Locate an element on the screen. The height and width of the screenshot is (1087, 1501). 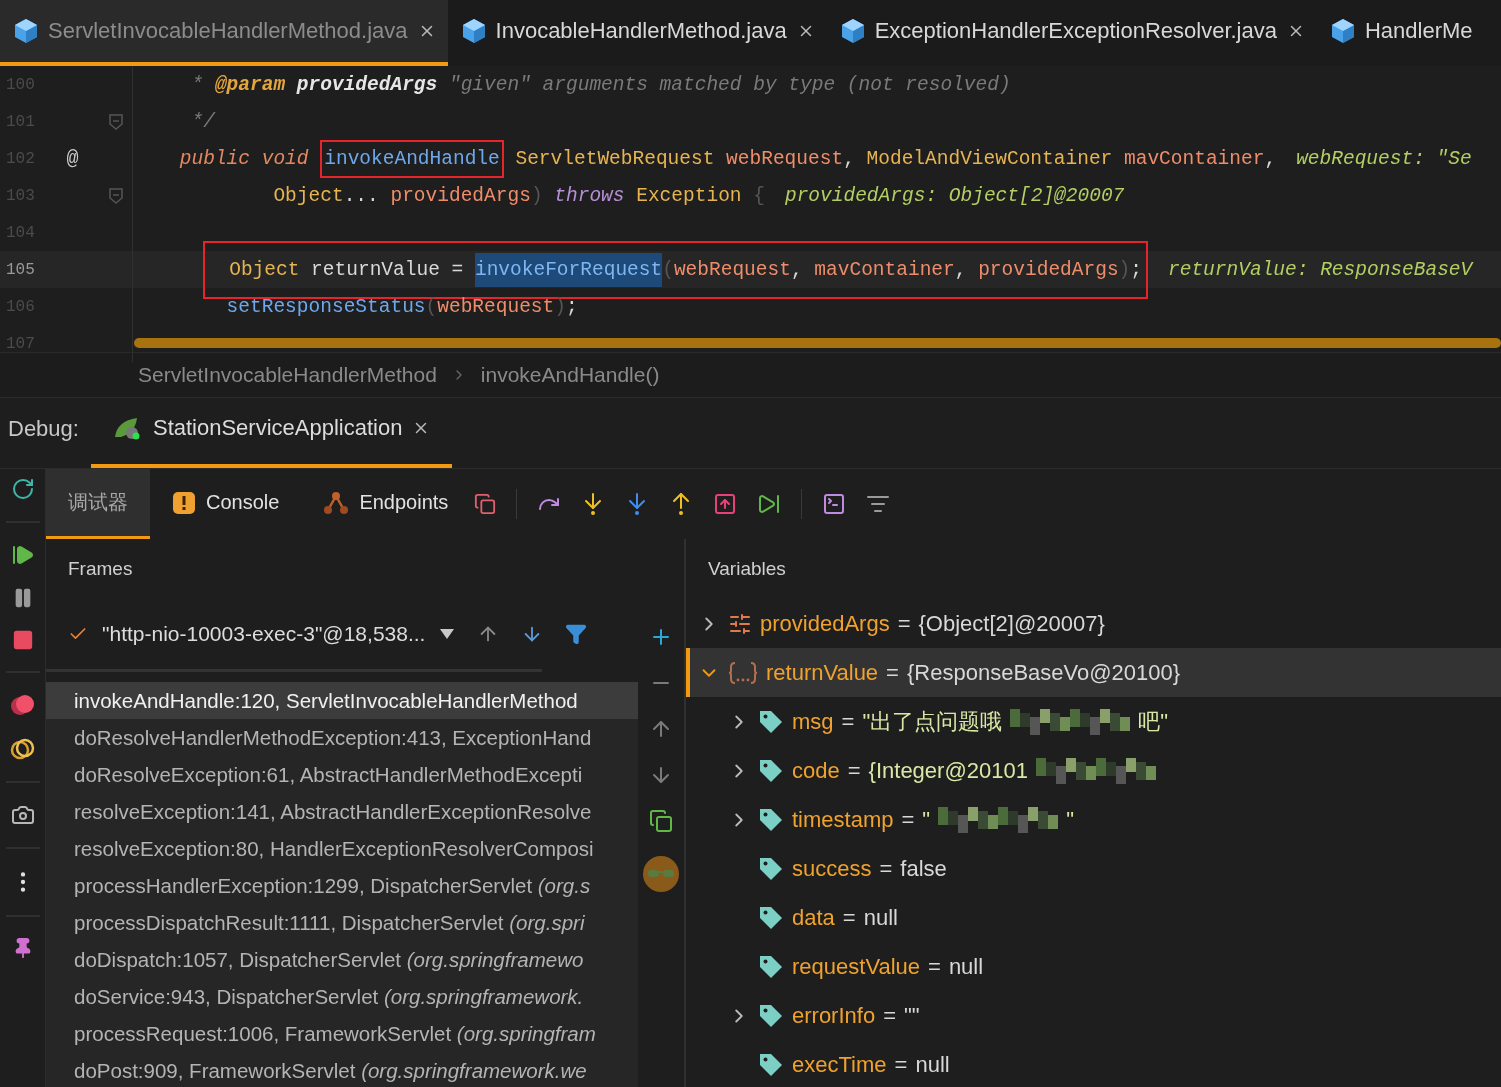
stack-frame: resolveException:141, AbstractHandlerExceptionResolve is located at coordinates (342, 811).